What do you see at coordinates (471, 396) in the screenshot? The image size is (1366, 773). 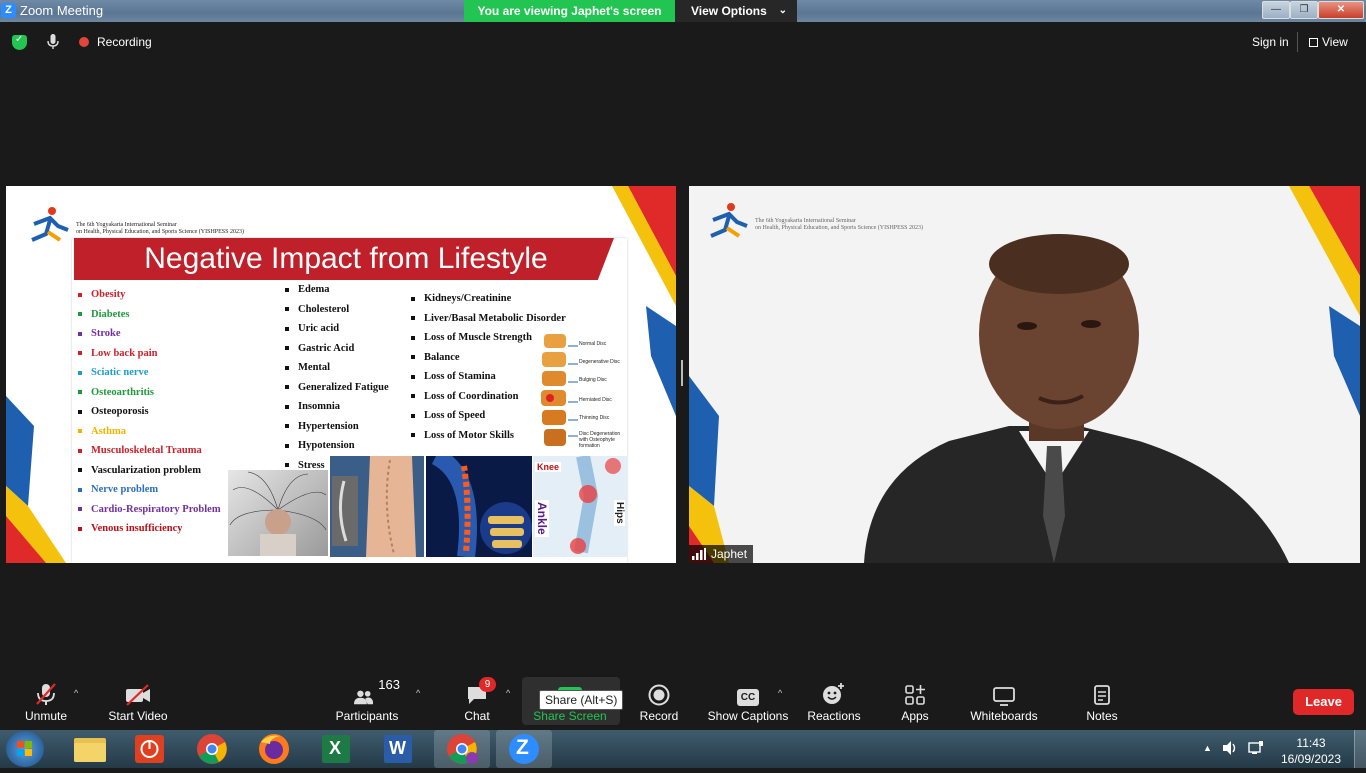 I see `impact-list-item-text: Loss of Coordination` at bounding box center [471, 396].